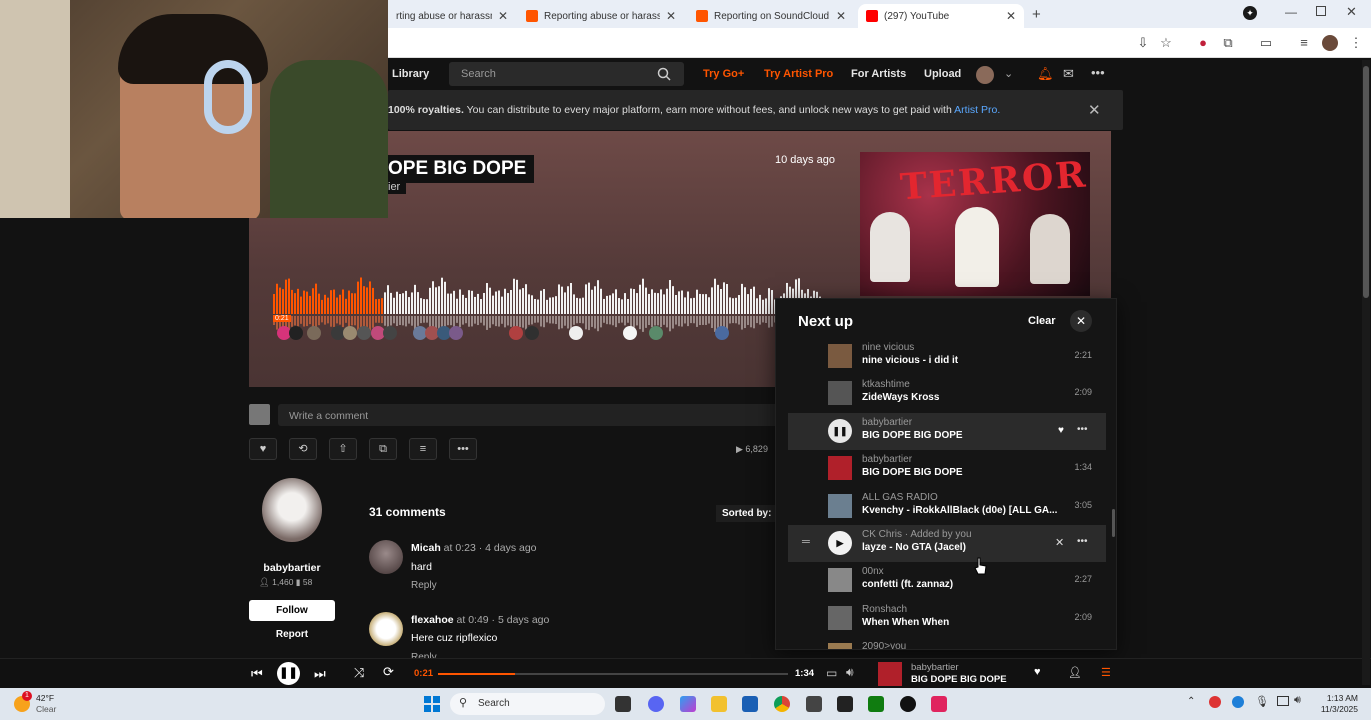  Describe the element at coordinates (1042, 321) in the screenshot. I see `clear-button: Clear` at that location.